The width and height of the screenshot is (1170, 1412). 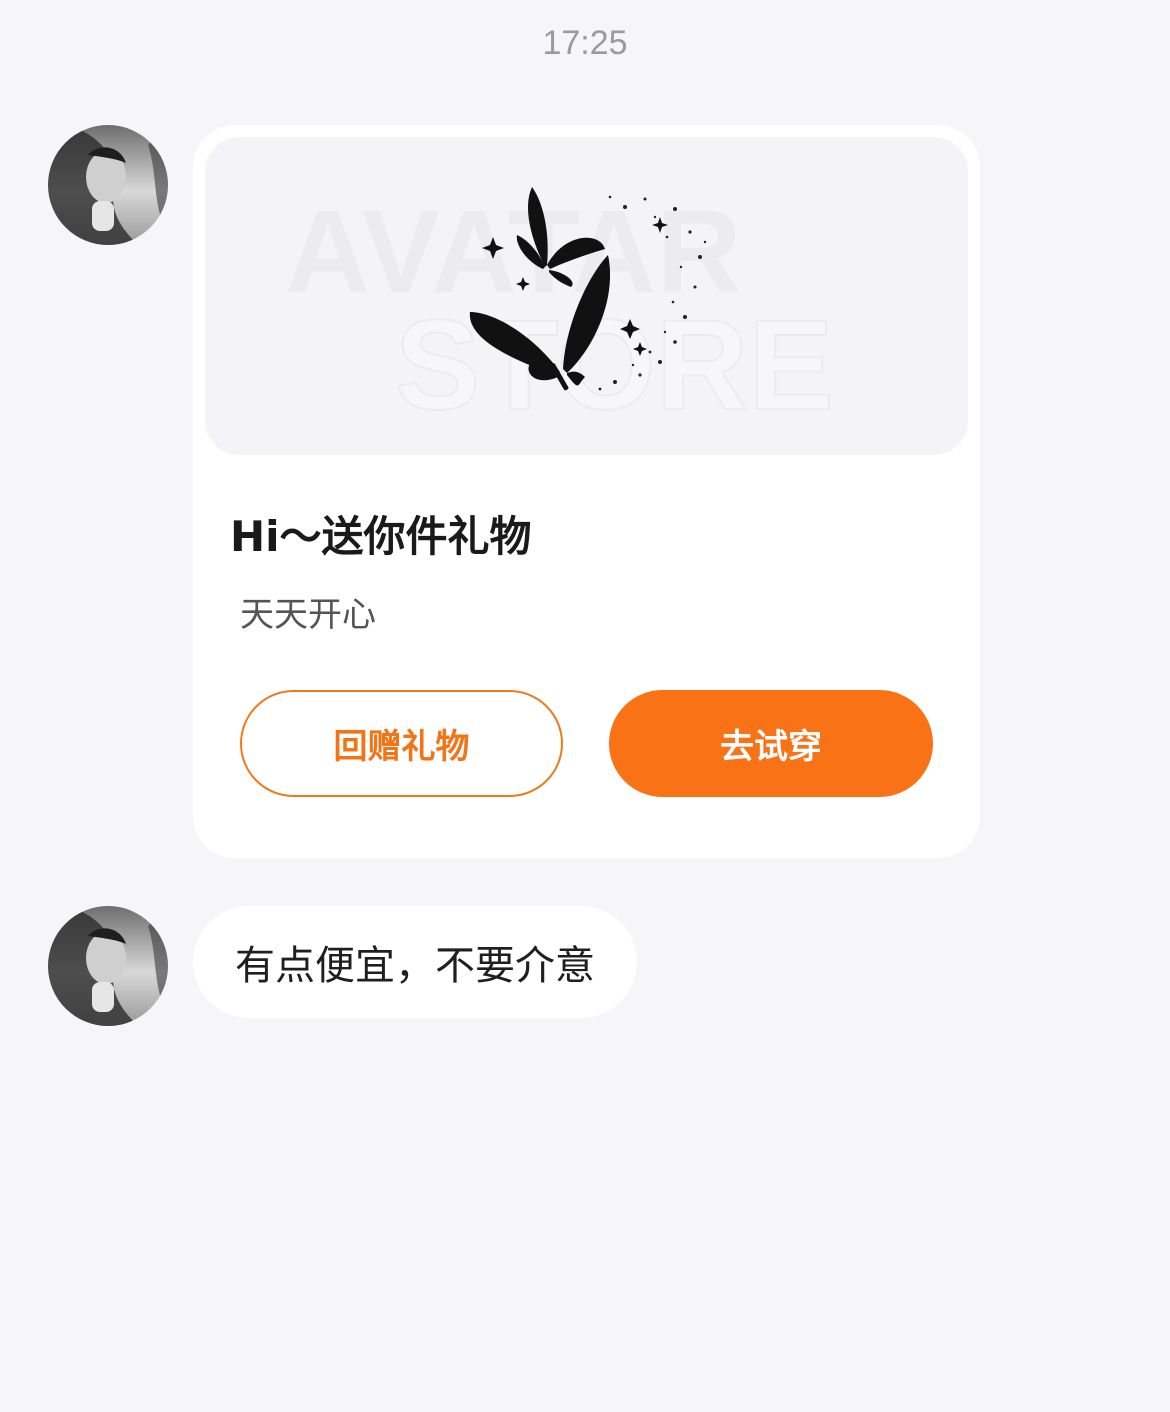 What do you see at coordinates (308, 615) in the screenshot?
I see `gift-message: 天天开心` at bounding box center [308, 615].